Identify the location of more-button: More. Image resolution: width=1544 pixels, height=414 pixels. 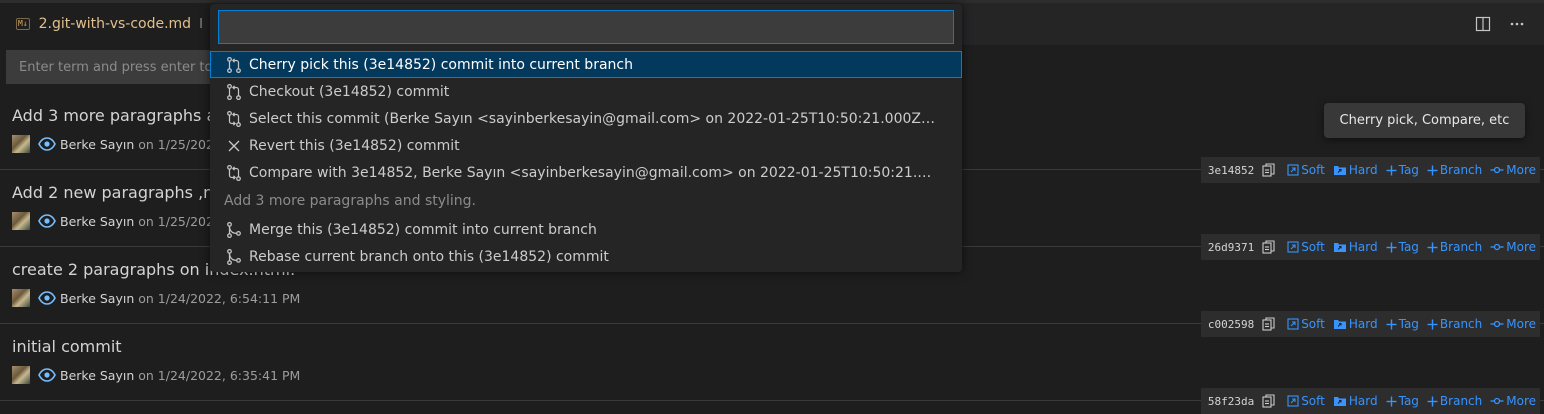
(1513, 401).